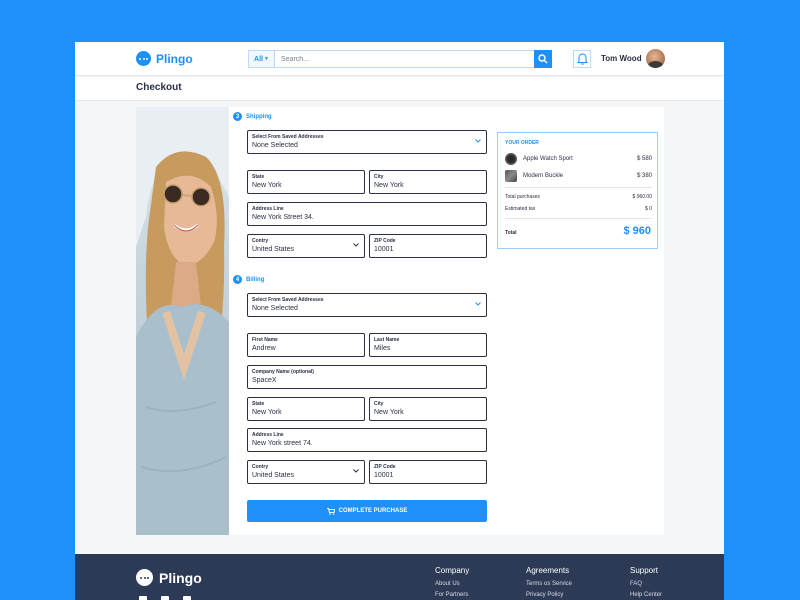  I want to click on facebook-icon, so click(143, 598).